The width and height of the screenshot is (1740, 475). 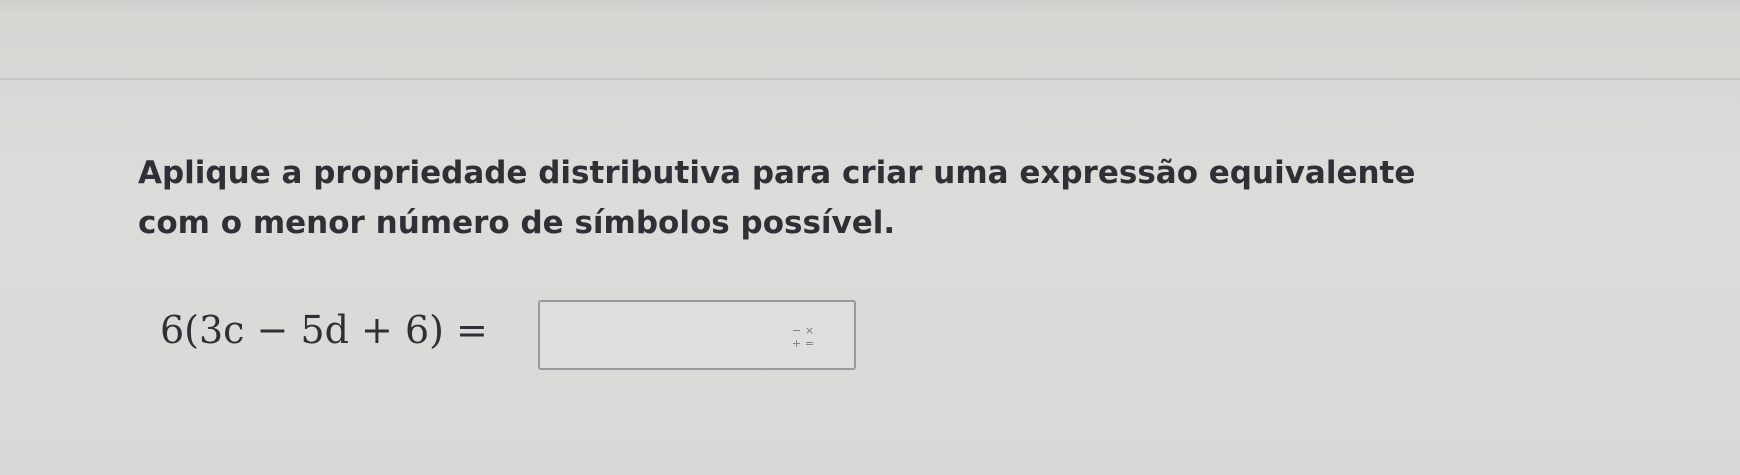 I want to click on top-divider, so click(x=870, y=79).